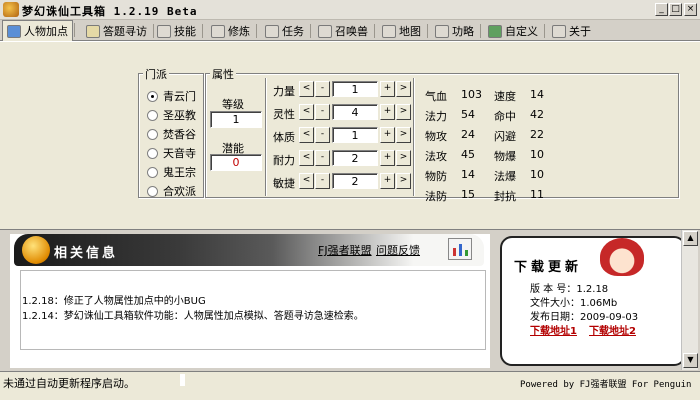 The image size is (700, 400). I want to click on attribute-value-field: 4, so click(355, 112).